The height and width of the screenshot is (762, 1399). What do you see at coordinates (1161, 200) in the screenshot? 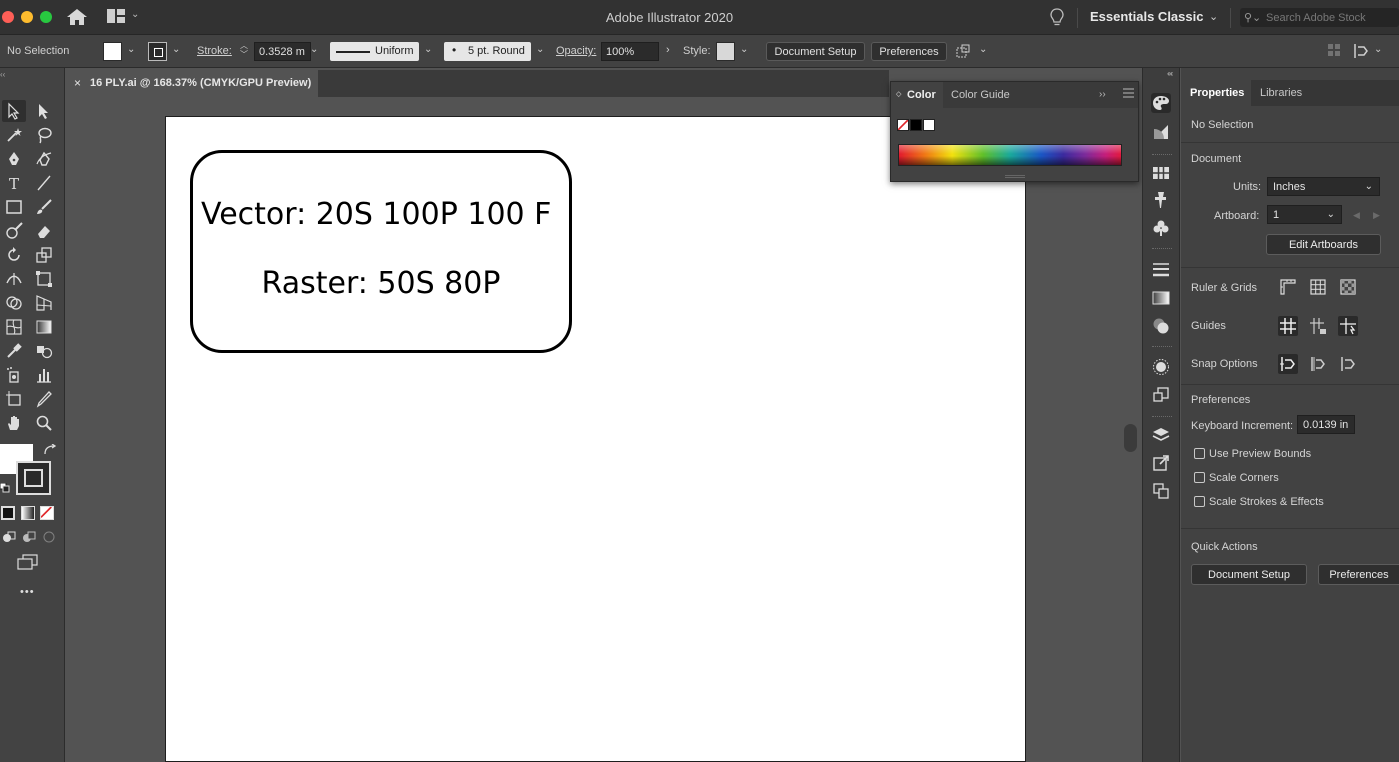
I see `brushes-icon` at bounding box center [1161, 200].